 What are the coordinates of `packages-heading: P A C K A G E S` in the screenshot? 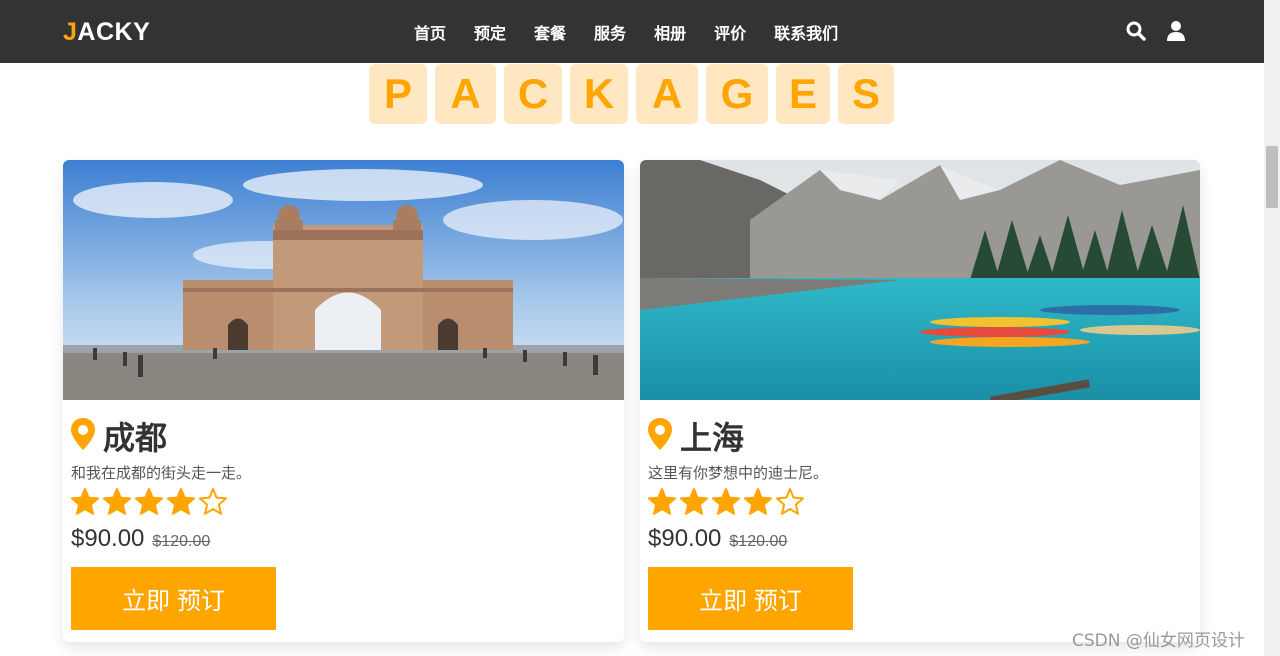 It's located at (631, 94).